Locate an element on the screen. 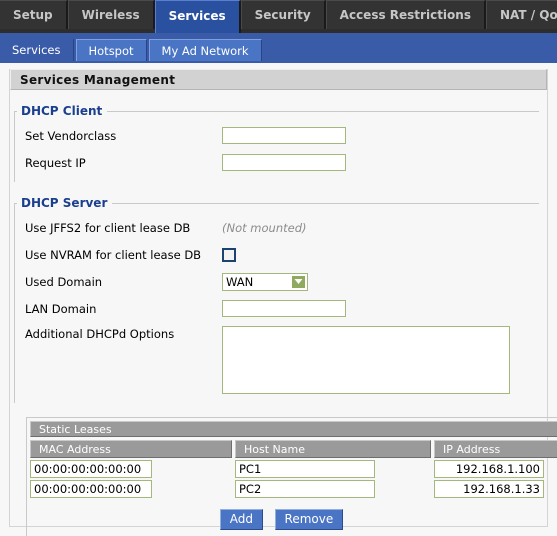 The image size is (557, 536). request-ip-label: Request IP is located at coordinates (55, 162).